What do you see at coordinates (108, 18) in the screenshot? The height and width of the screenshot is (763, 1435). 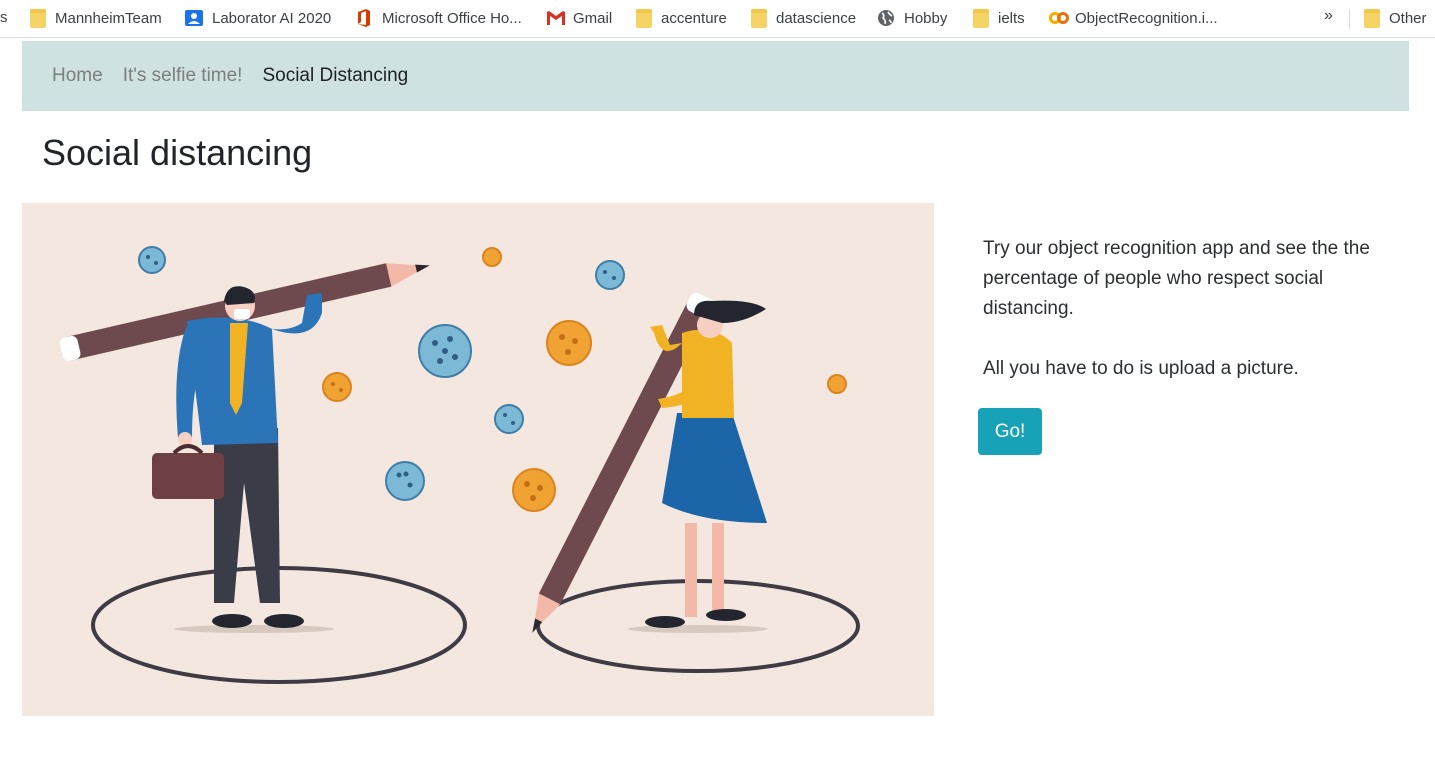 I see `bookmark-label: MannheimTeam` at bounding box center [108, 18].